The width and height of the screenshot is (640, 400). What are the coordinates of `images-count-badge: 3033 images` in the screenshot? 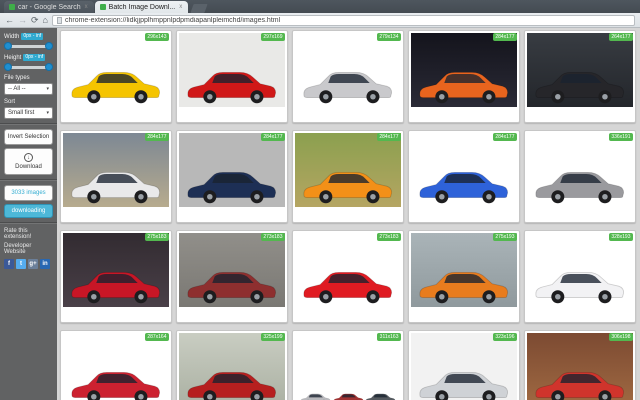 It's located at (28, 193).